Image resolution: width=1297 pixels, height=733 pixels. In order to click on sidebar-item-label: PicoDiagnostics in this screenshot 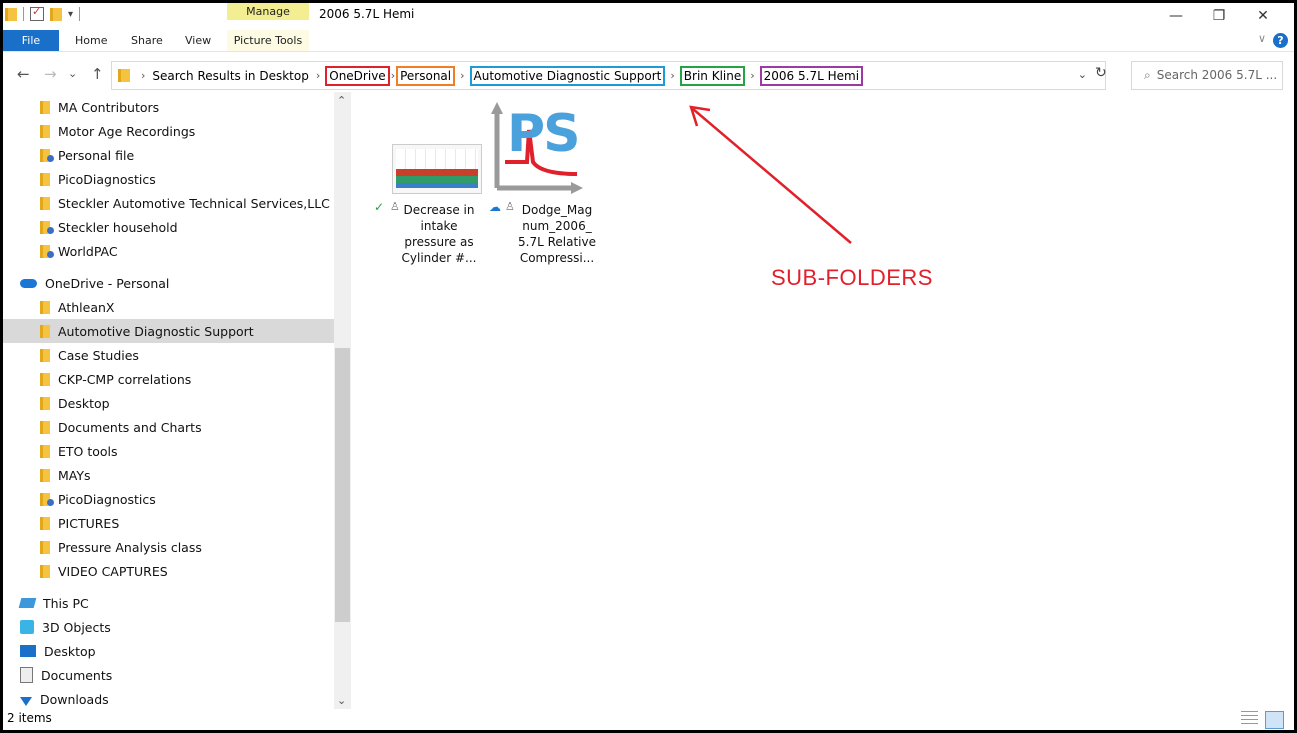, I will do `click(107, 179)`.